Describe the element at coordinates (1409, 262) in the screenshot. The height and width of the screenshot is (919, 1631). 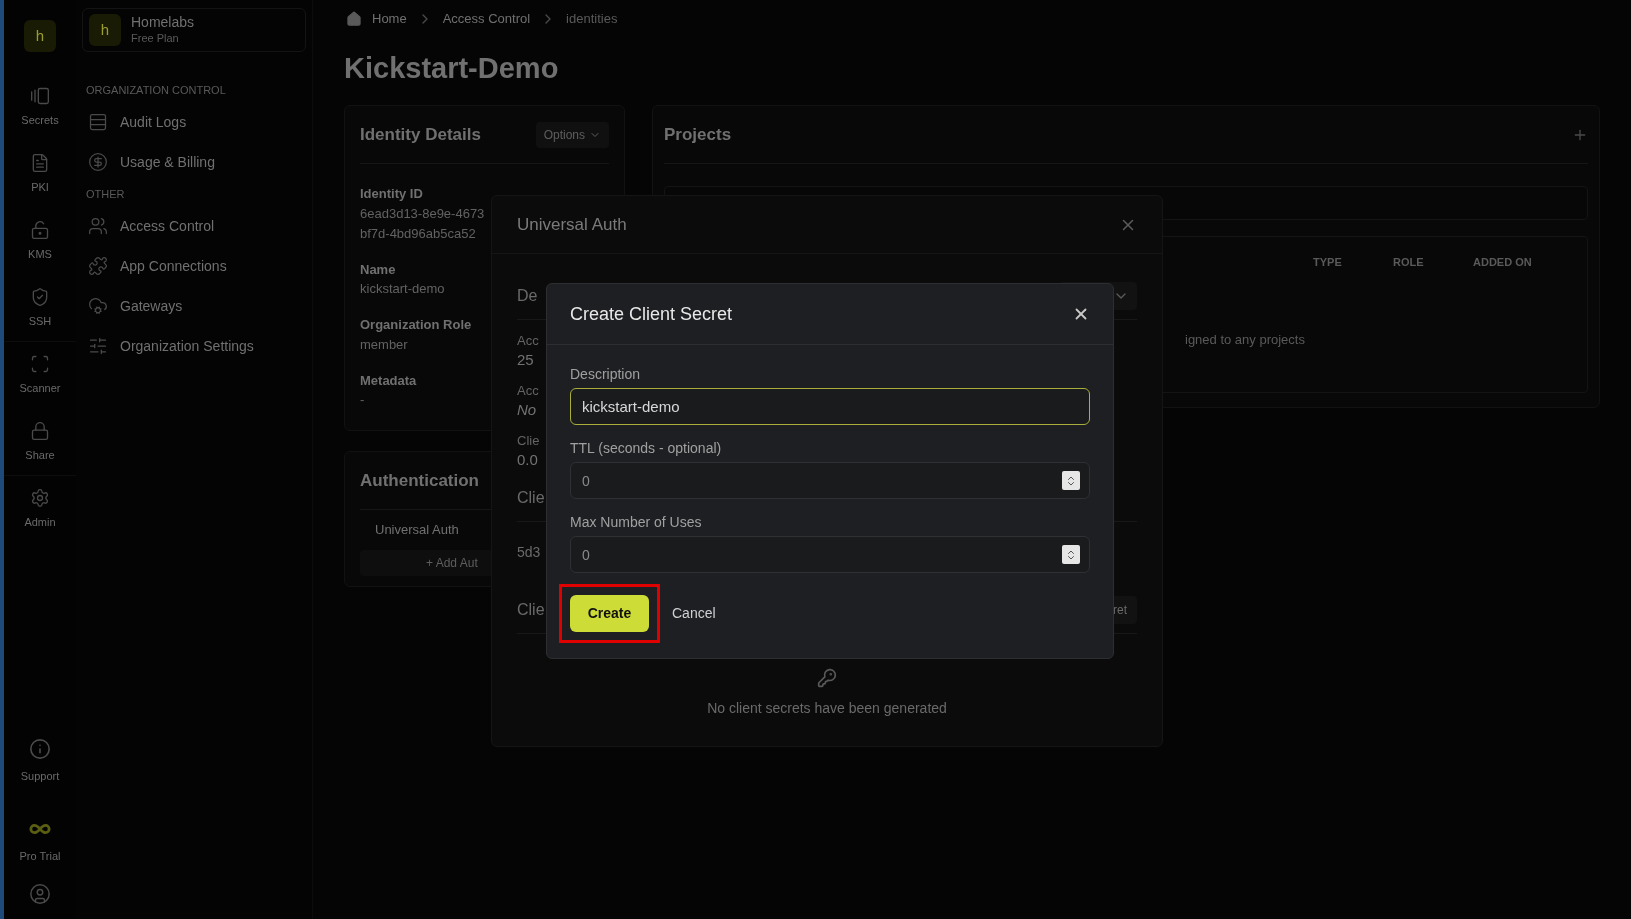
I see `column-header: ROLE` at that location.